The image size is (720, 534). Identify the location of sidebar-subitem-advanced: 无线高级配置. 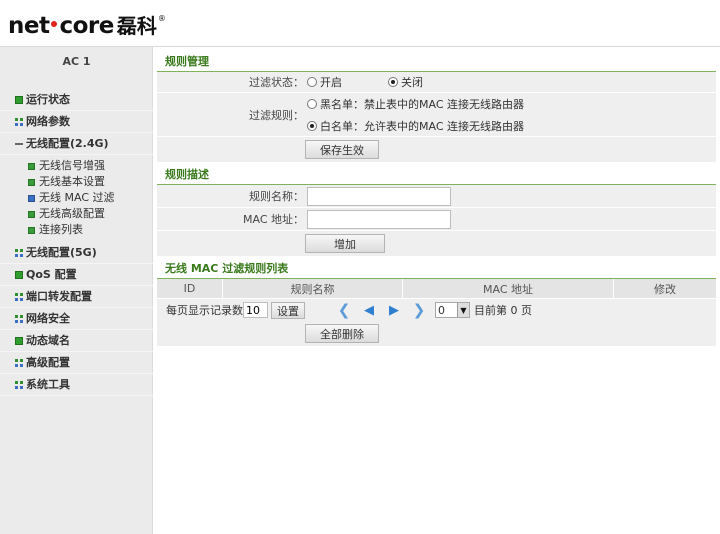
(76, 214).